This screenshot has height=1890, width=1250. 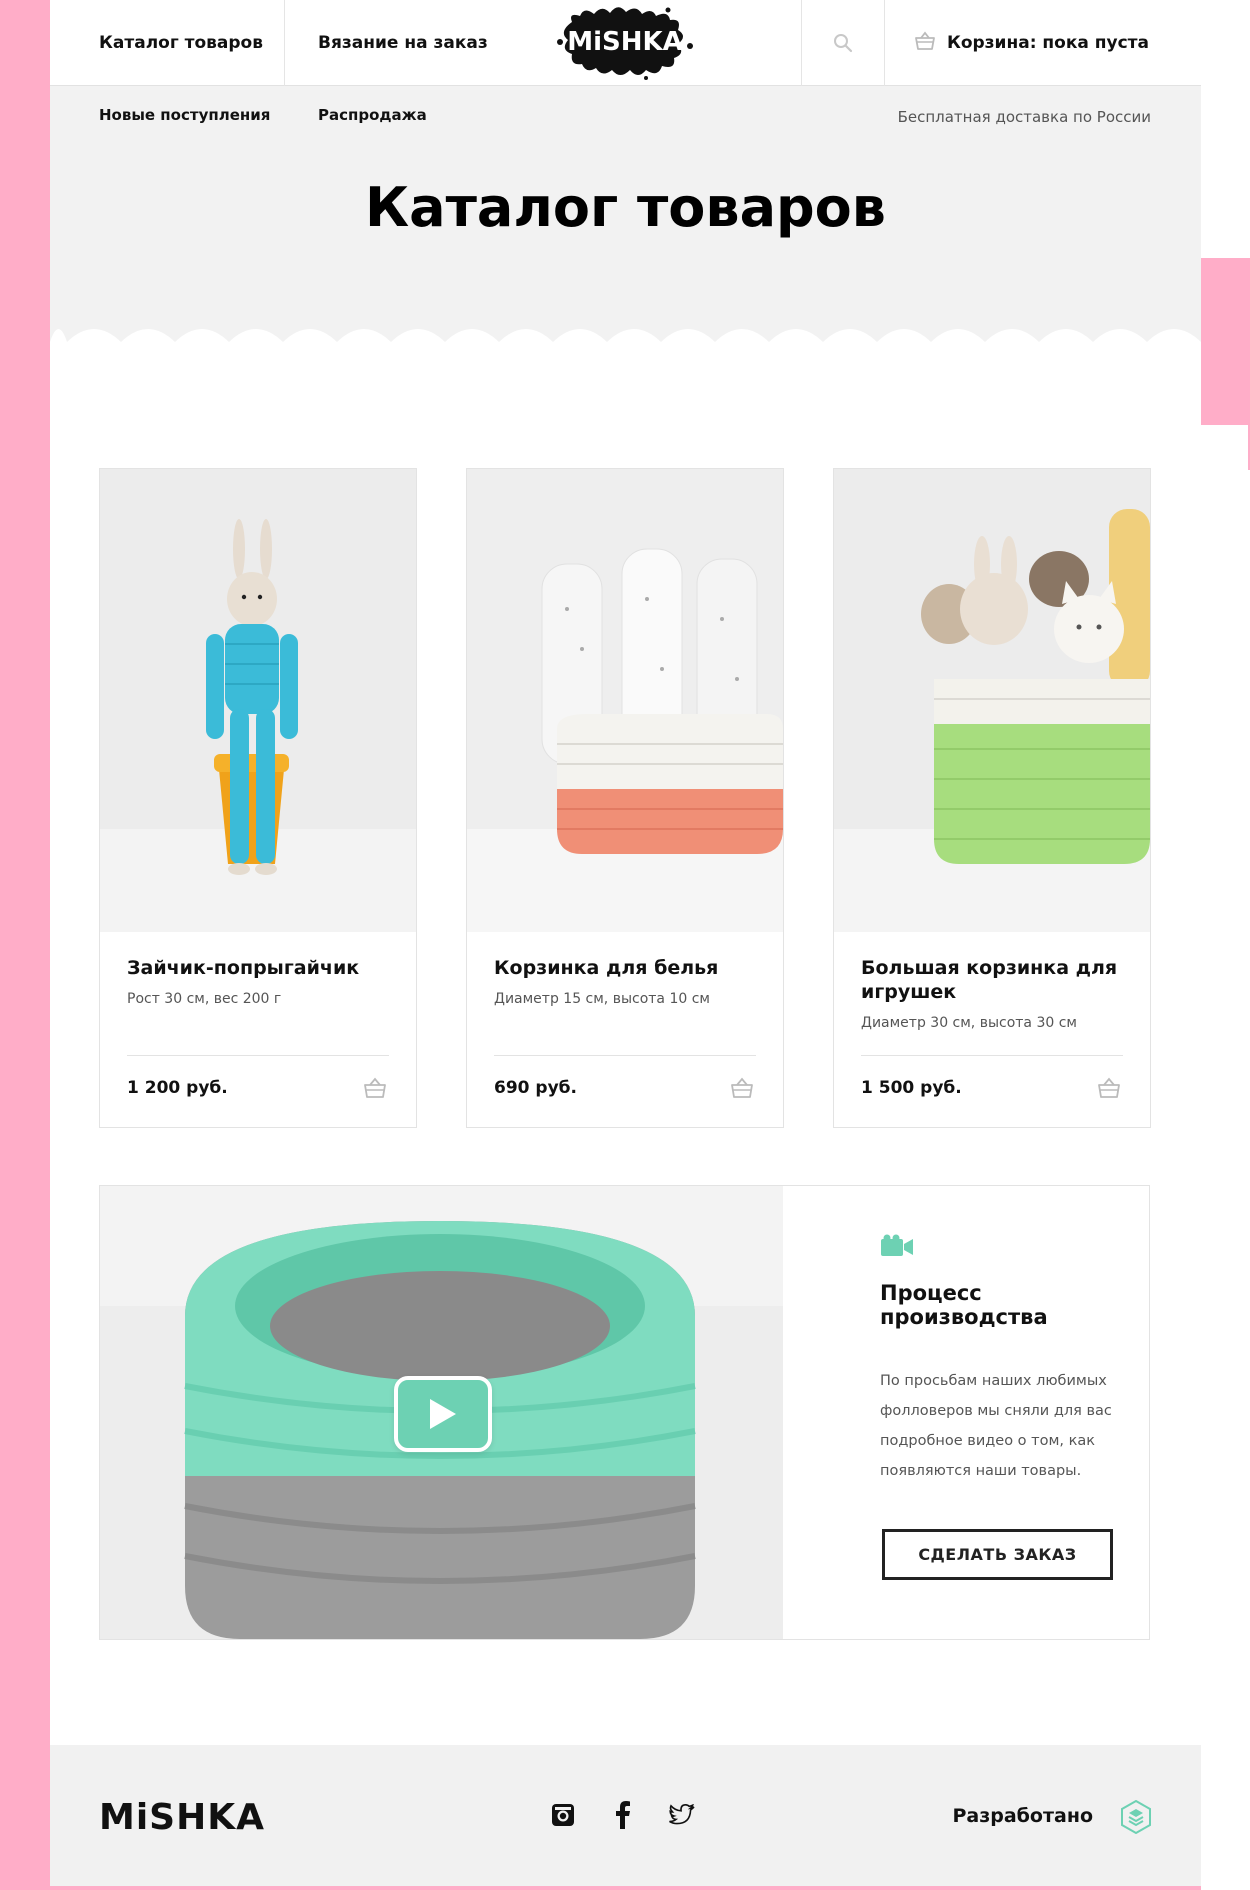 I want to click on instagram-icon, so click(x=563, y=1815).